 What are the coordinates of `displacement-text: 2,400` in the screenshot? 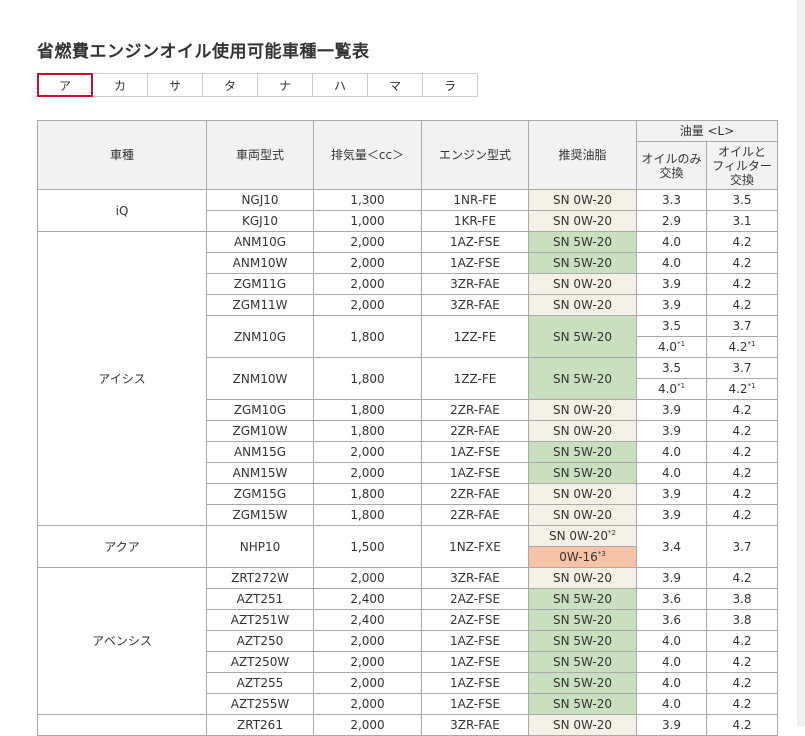 It's located at (367, 620).